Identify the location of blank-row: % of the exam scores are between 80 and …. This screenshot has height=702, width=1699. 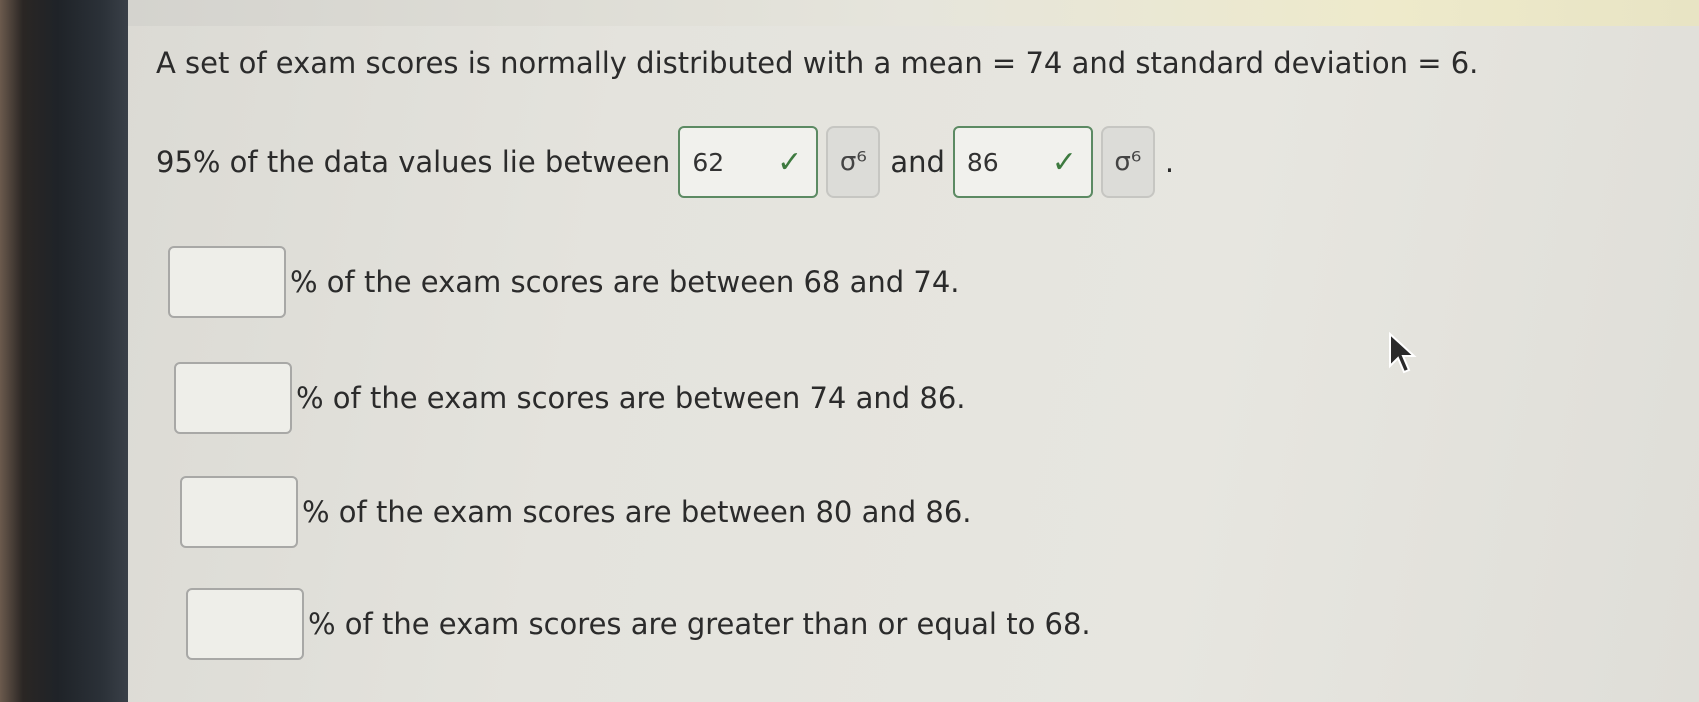
(576, 512).